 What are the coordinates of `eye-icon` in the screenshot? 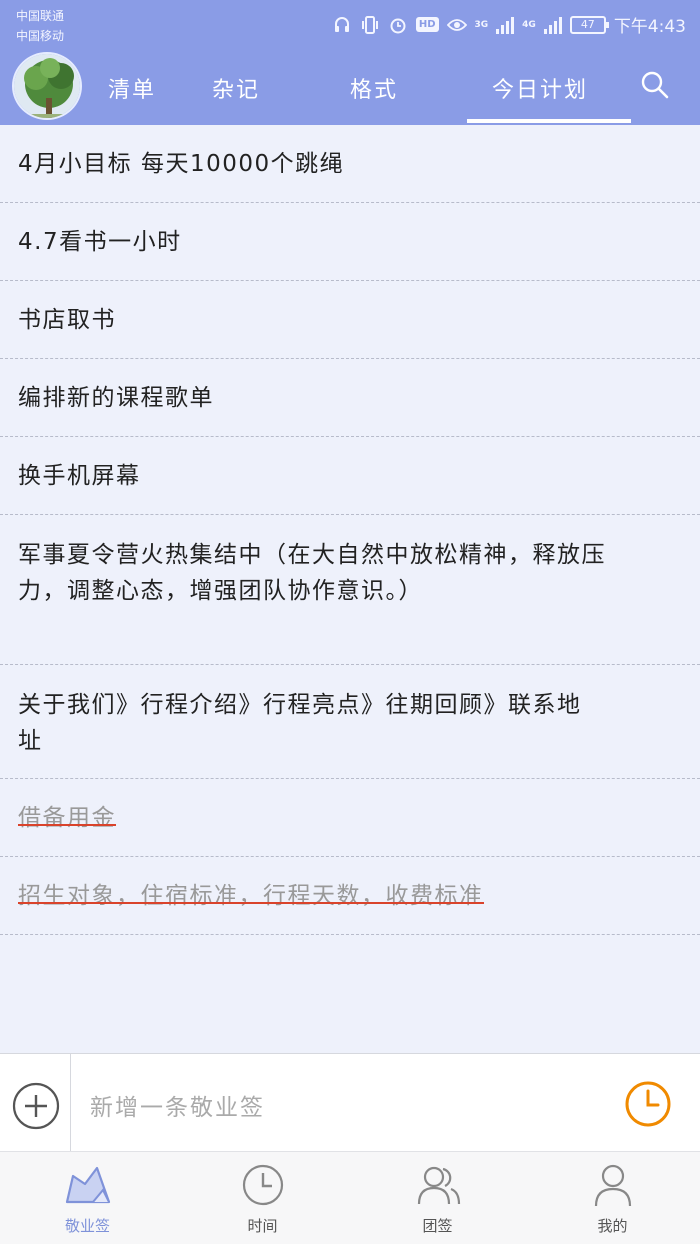 It's located at (456, 25).